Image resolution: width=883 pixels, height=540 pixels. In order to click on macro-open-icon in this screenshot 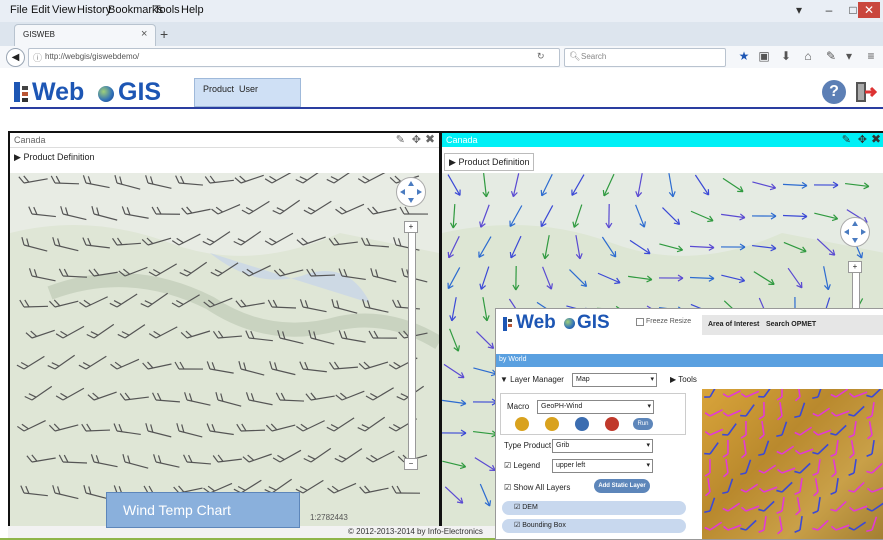, I will do `click(522, 424)`.